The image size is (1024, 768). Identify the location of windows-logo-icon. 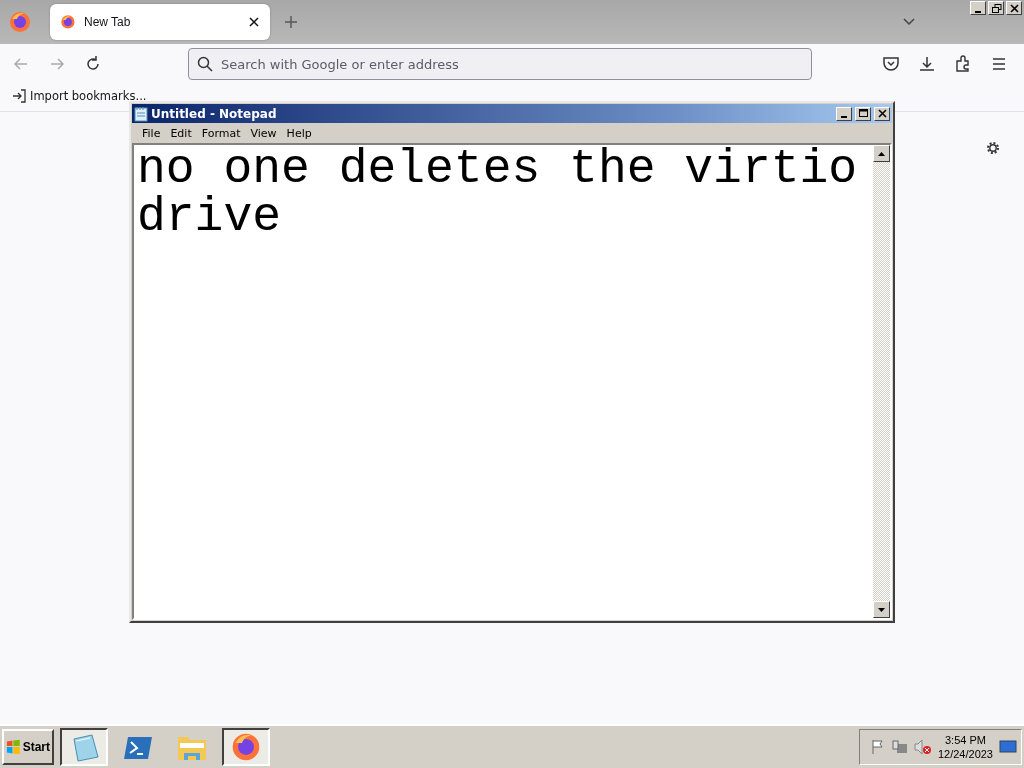
(13, 747).